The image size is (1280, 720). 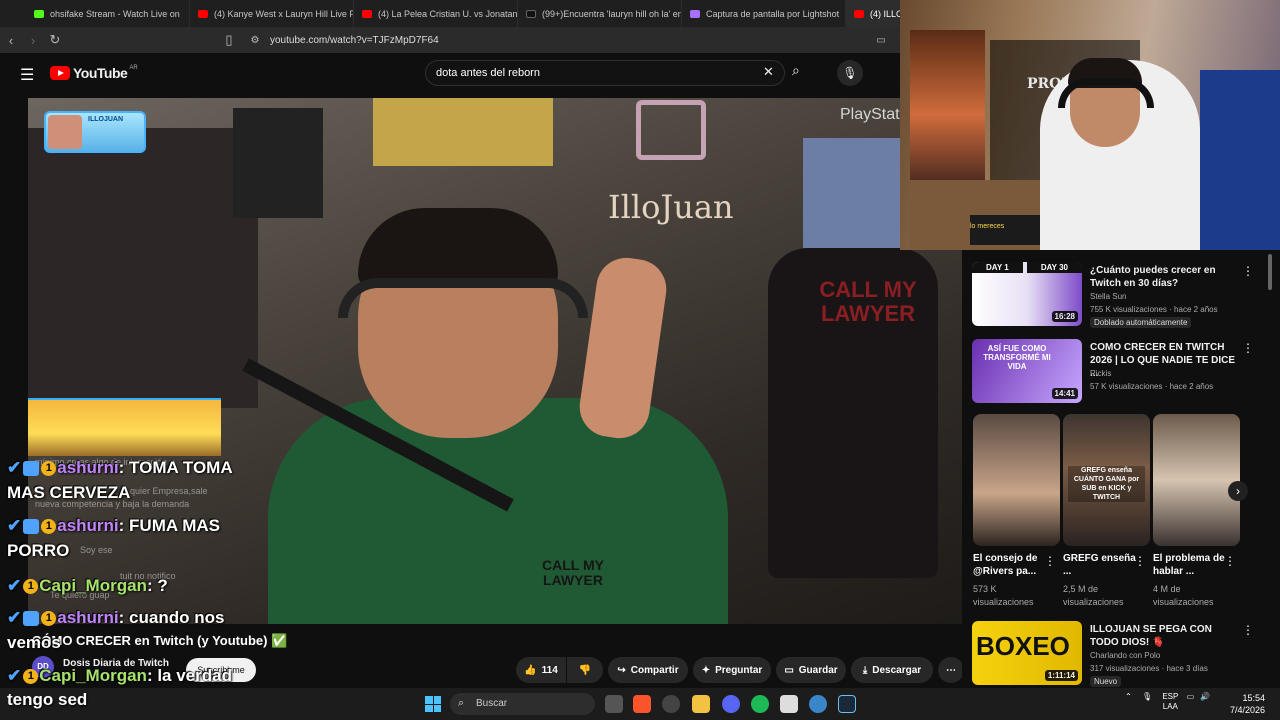 What do you see at coordinates (947, 115) in the screenshot?
I see `wall-painting` at bounding box center [947, 115].